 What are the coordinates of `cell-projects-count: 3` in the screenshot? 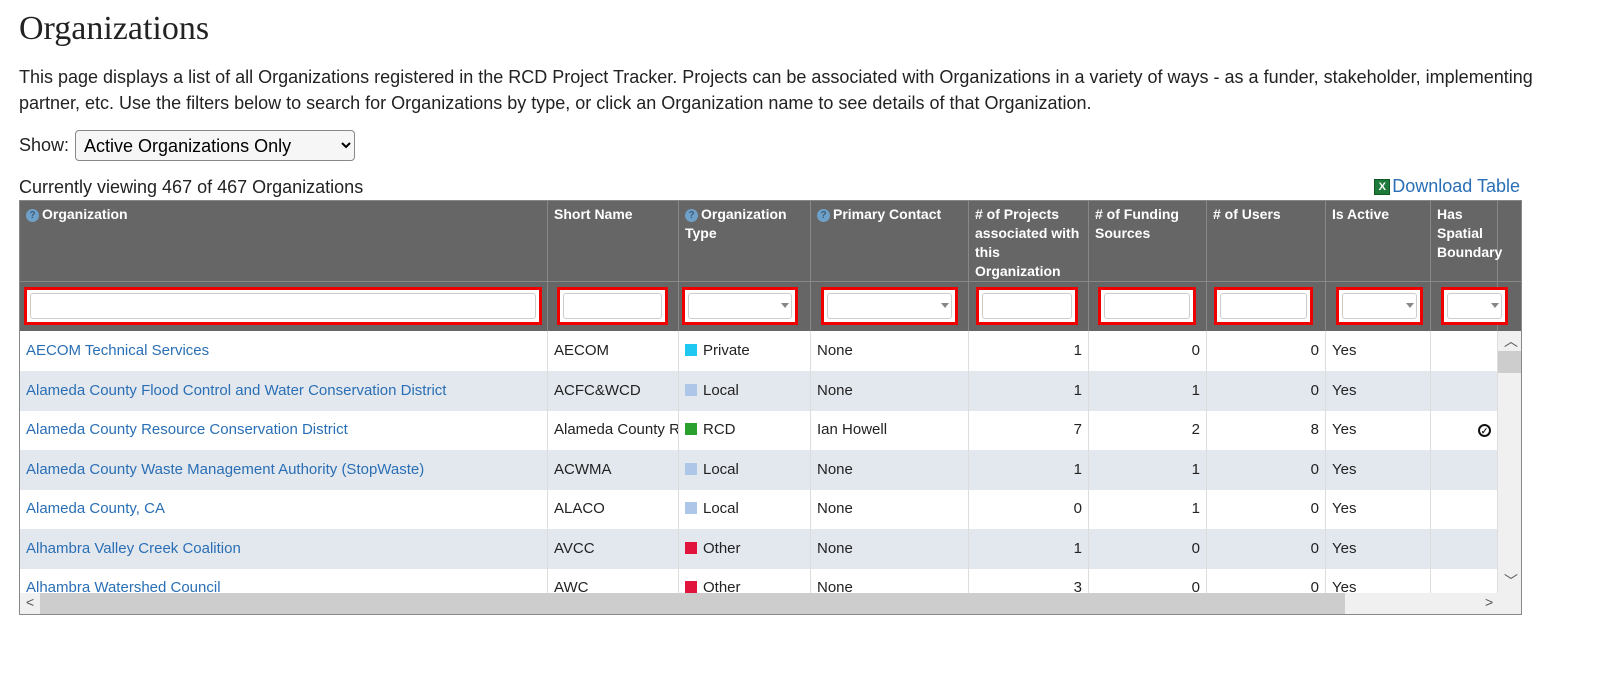 It's located at (1029, 580).